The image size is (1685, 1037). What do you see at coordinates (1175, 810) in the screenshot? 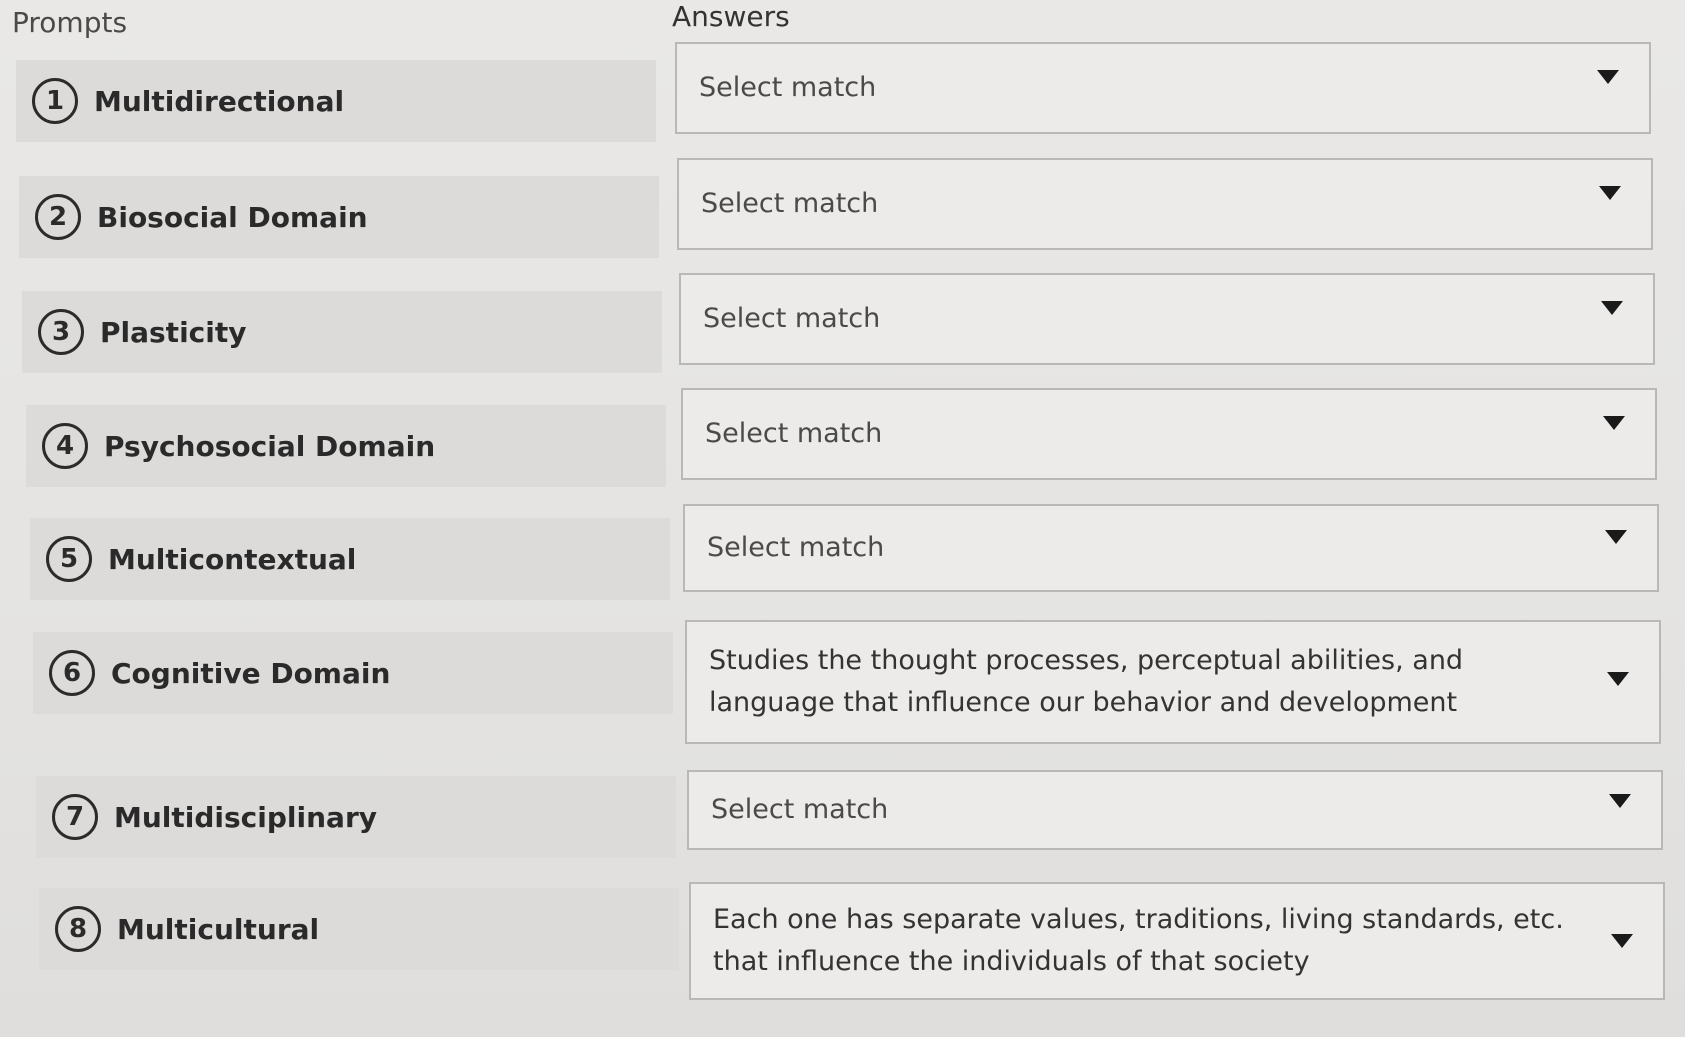
I see `answer-select-7: Select match` at bounding box center [1175, 810].